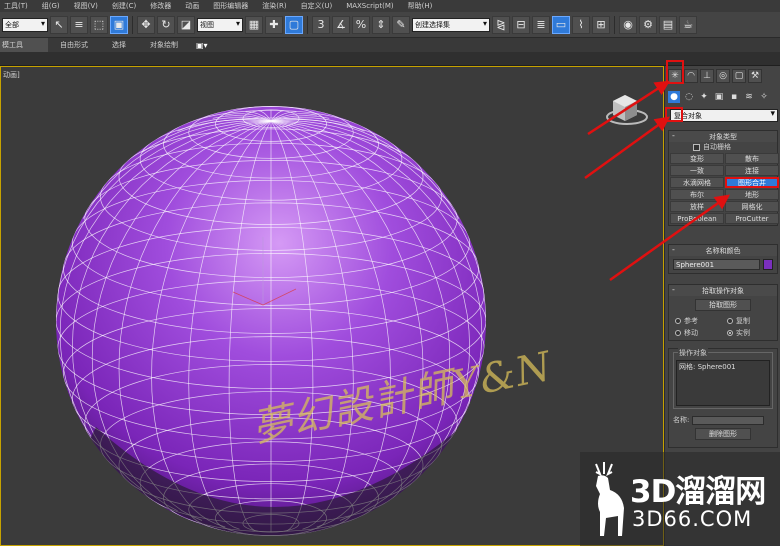 This screenshot has width=780, height=546. Describe the element at coordinates (161, 6) in the screenshot. I see `menu-modifiers: 修改器` at that location.